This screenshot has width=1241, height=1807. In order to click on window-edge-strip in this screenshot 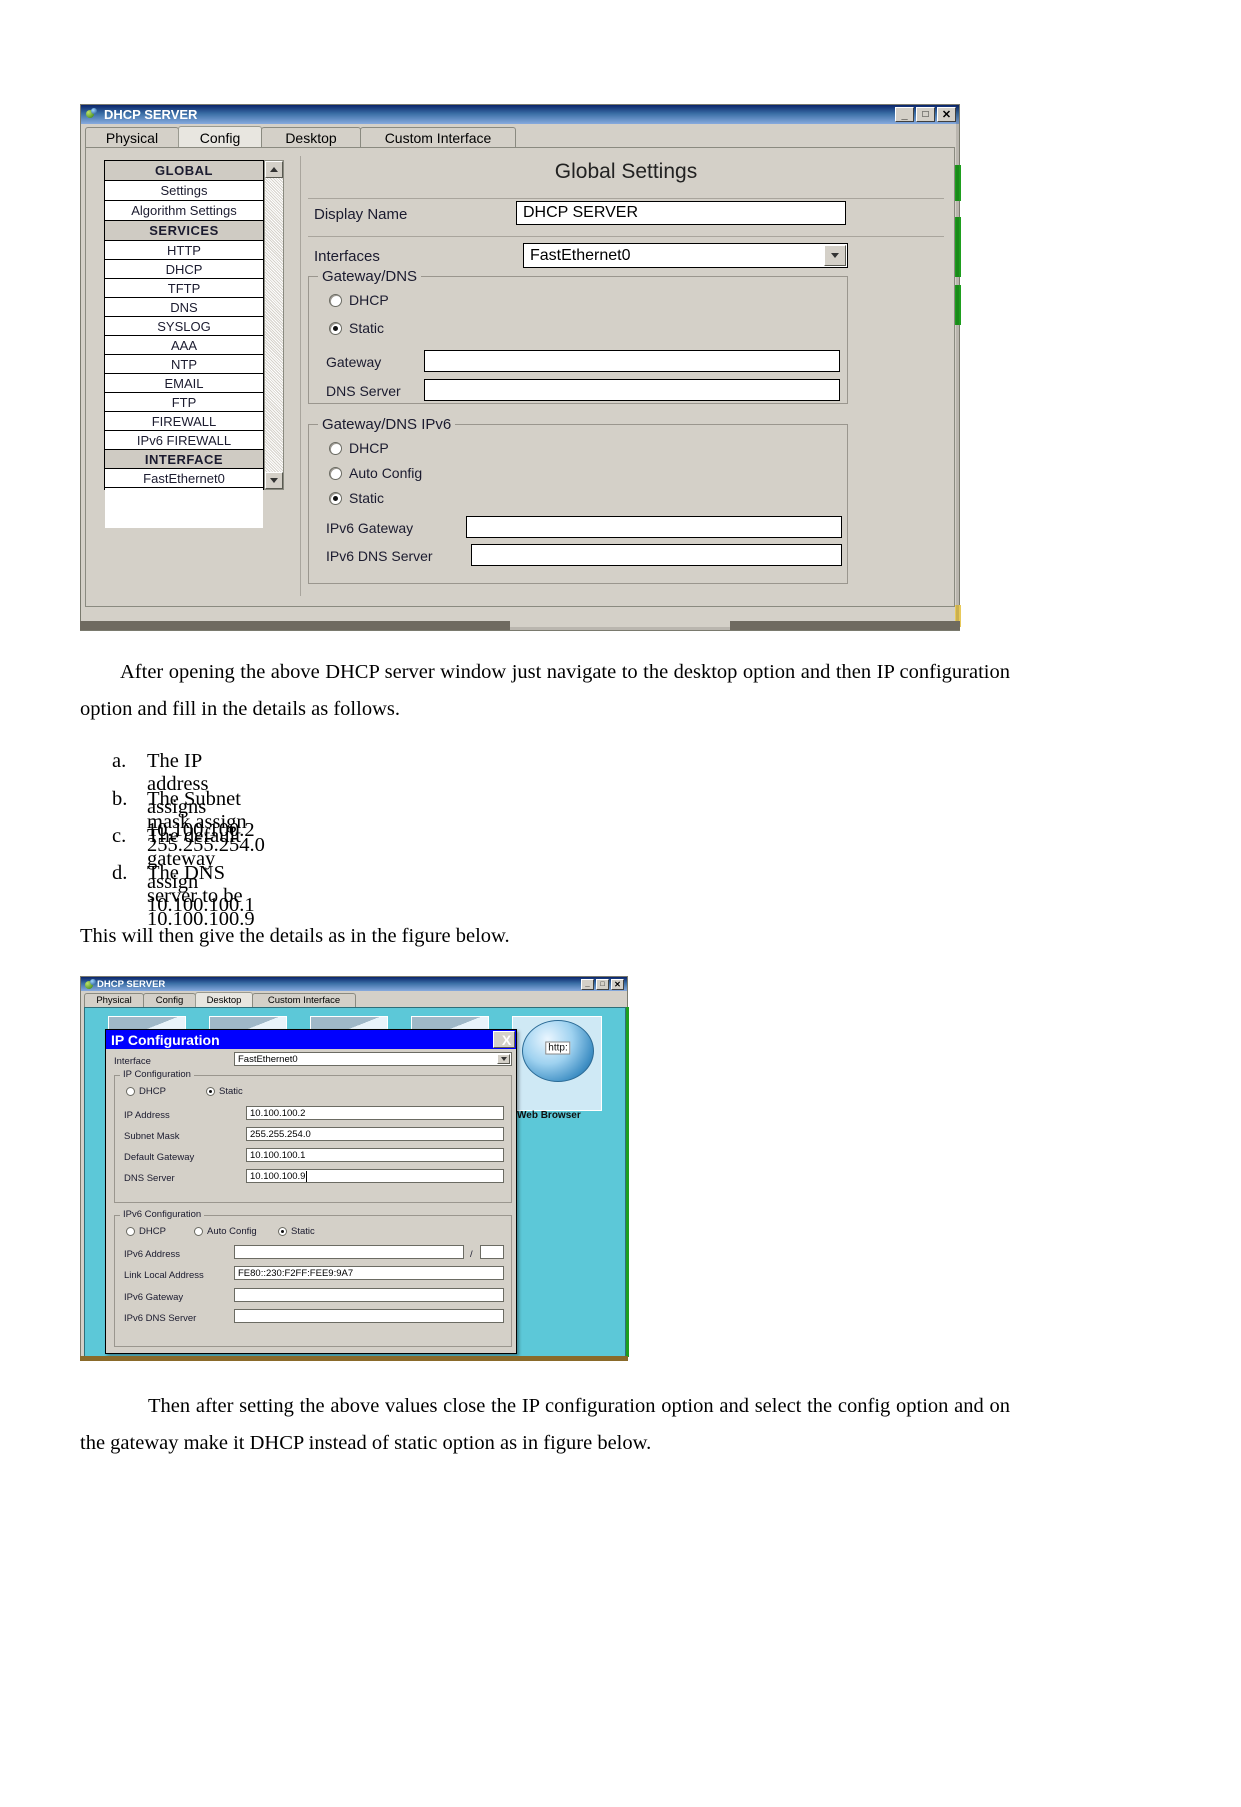, I will do `click(627, 1182)`.